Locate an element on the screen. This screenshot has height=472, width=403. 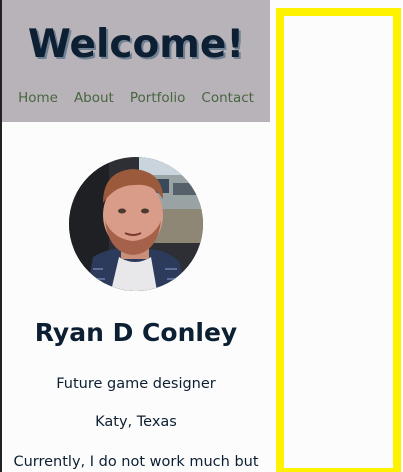
nav-link-contact: Contact is located at coordinates (227, 98).